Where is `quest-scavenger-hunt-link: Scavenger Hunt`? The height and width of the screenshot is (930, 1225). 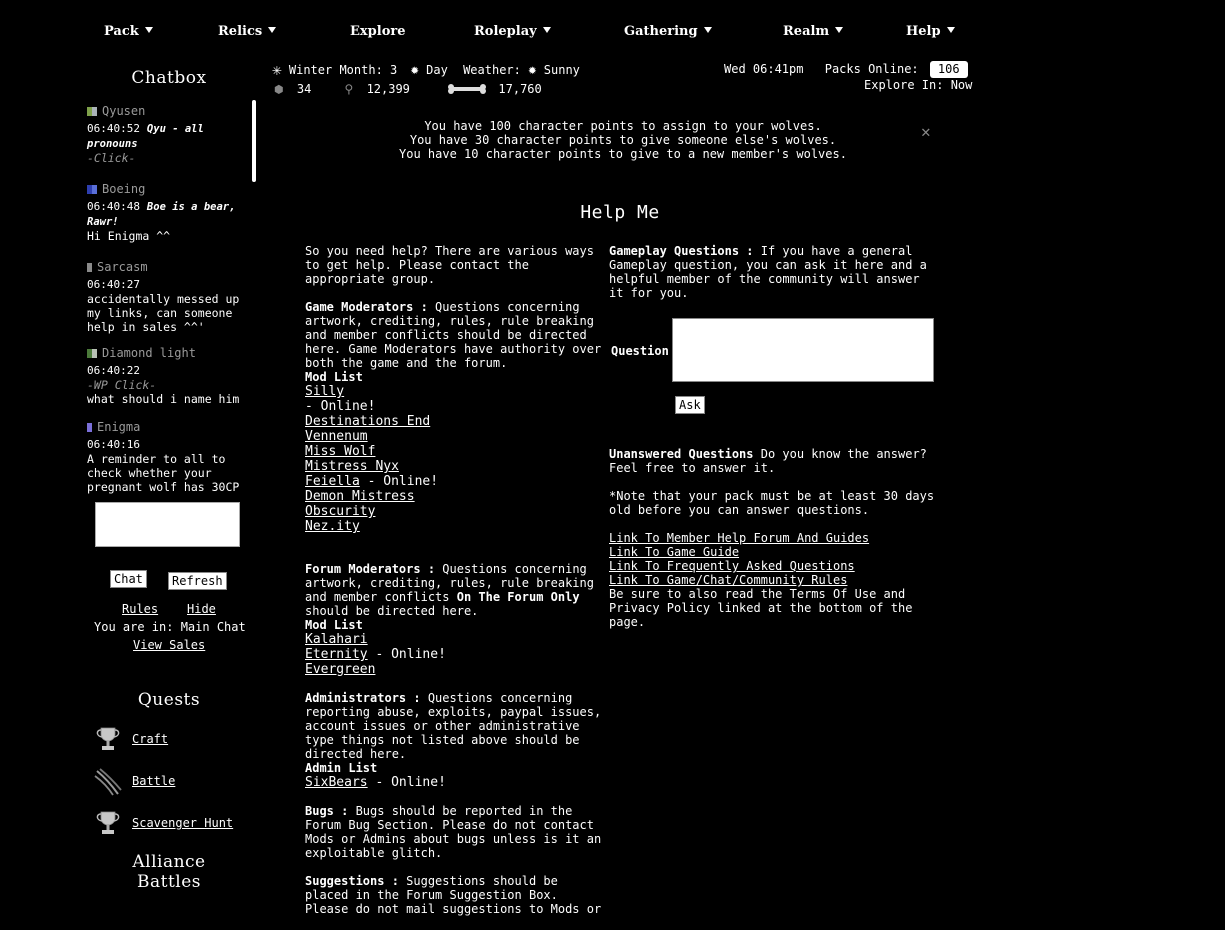 quest-scavenger-hunt-link: Scavenger Hunt is located at coordinates (182, 823).